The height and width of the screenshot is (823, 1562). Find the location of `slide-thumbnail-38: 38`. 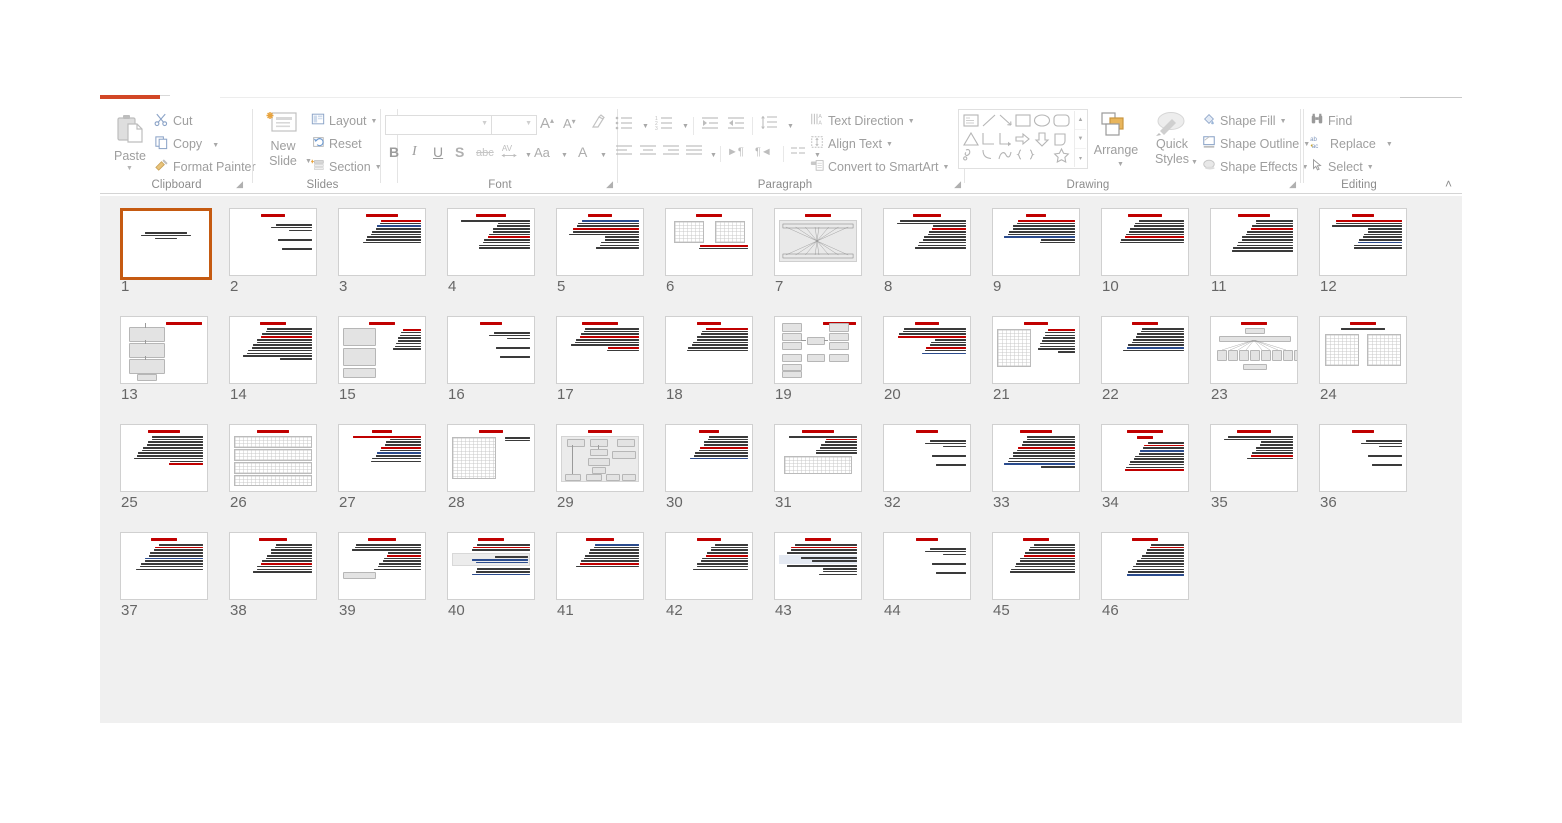

slide-thumbnail-38: 38 is located at coordinates (283, 586).